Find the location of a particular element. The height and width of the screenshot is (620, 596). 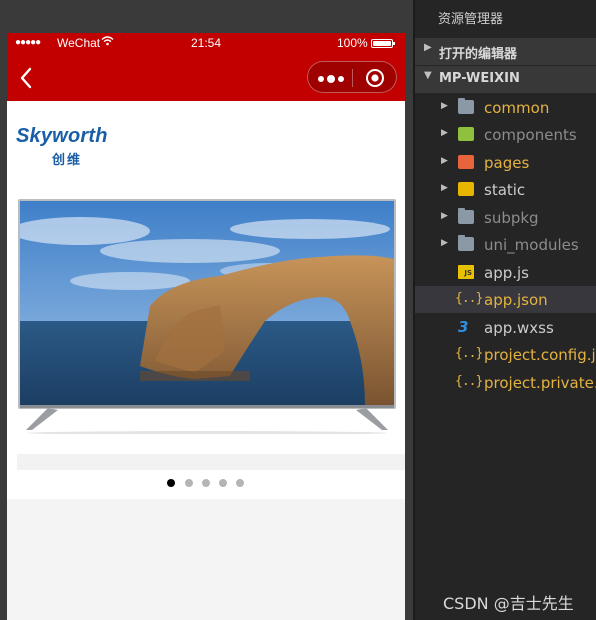

css-file-icon: 3 is located at coordinates (463, 327).